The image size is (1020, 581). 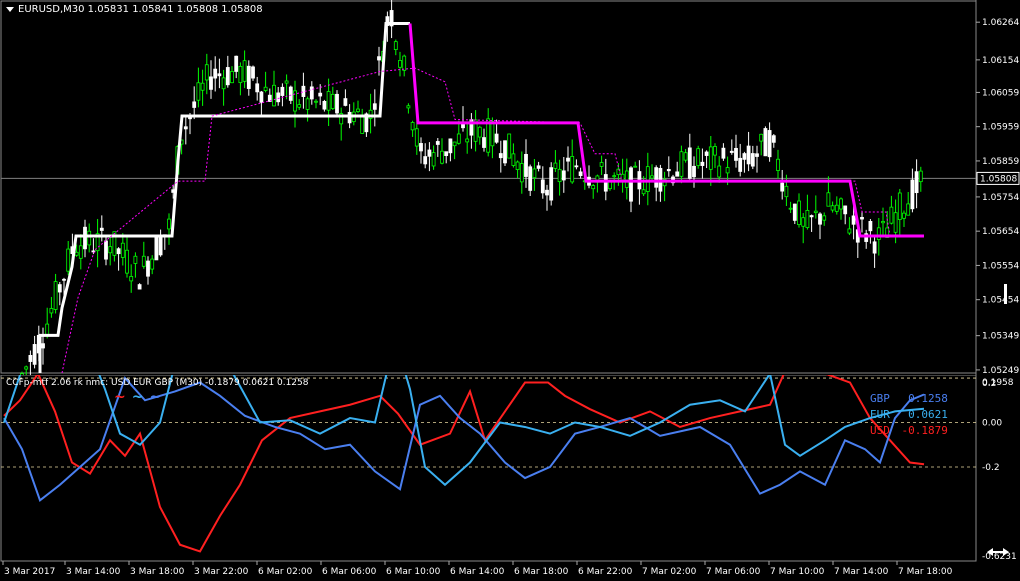 What do you see at coordinates (880, 398) in the screenshot?
I see `legend-gbp-name: GBP` at bounding box center [880, 398].